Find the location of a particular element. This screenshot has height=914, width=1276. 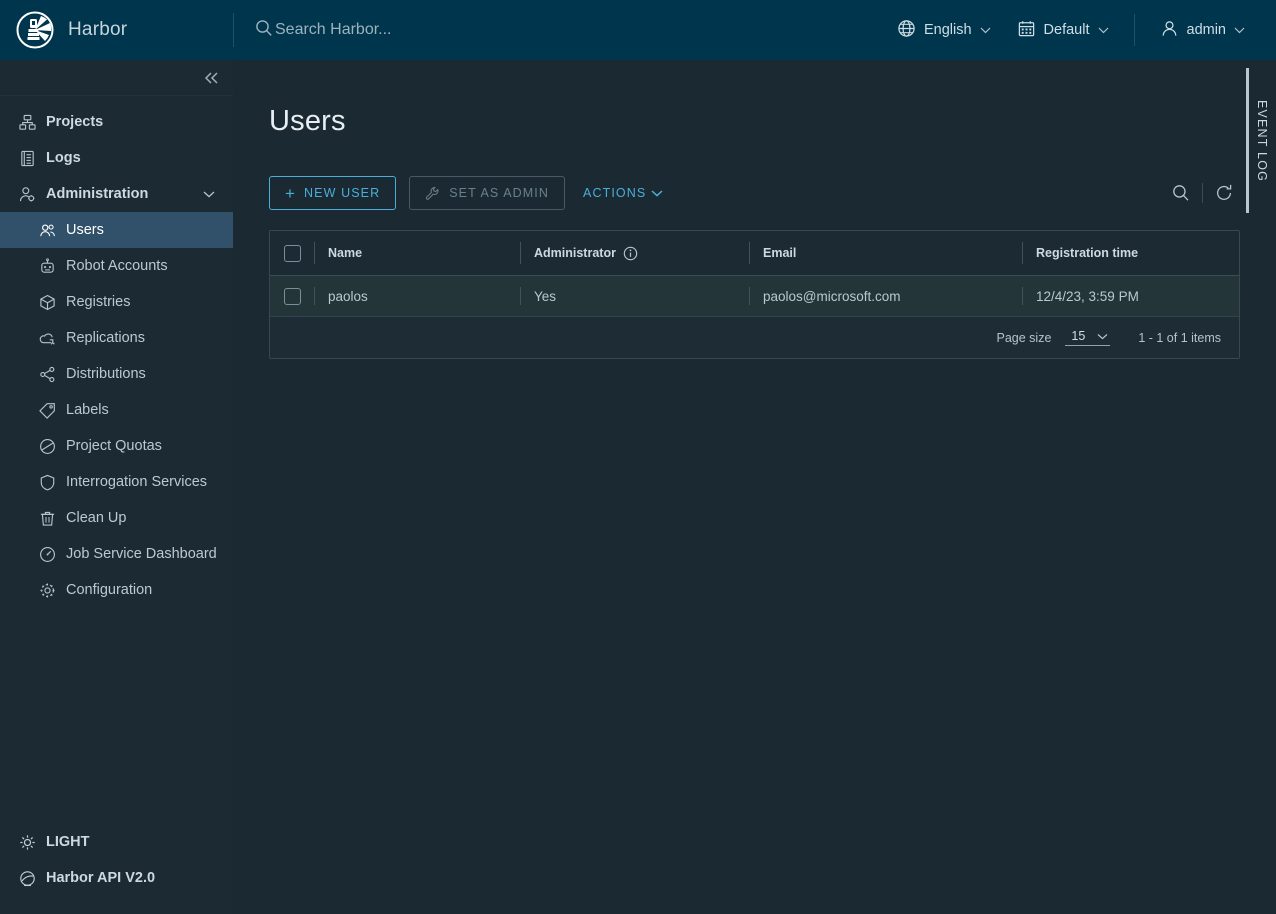

column-header-name: Name is located at coordinates (417, 253).